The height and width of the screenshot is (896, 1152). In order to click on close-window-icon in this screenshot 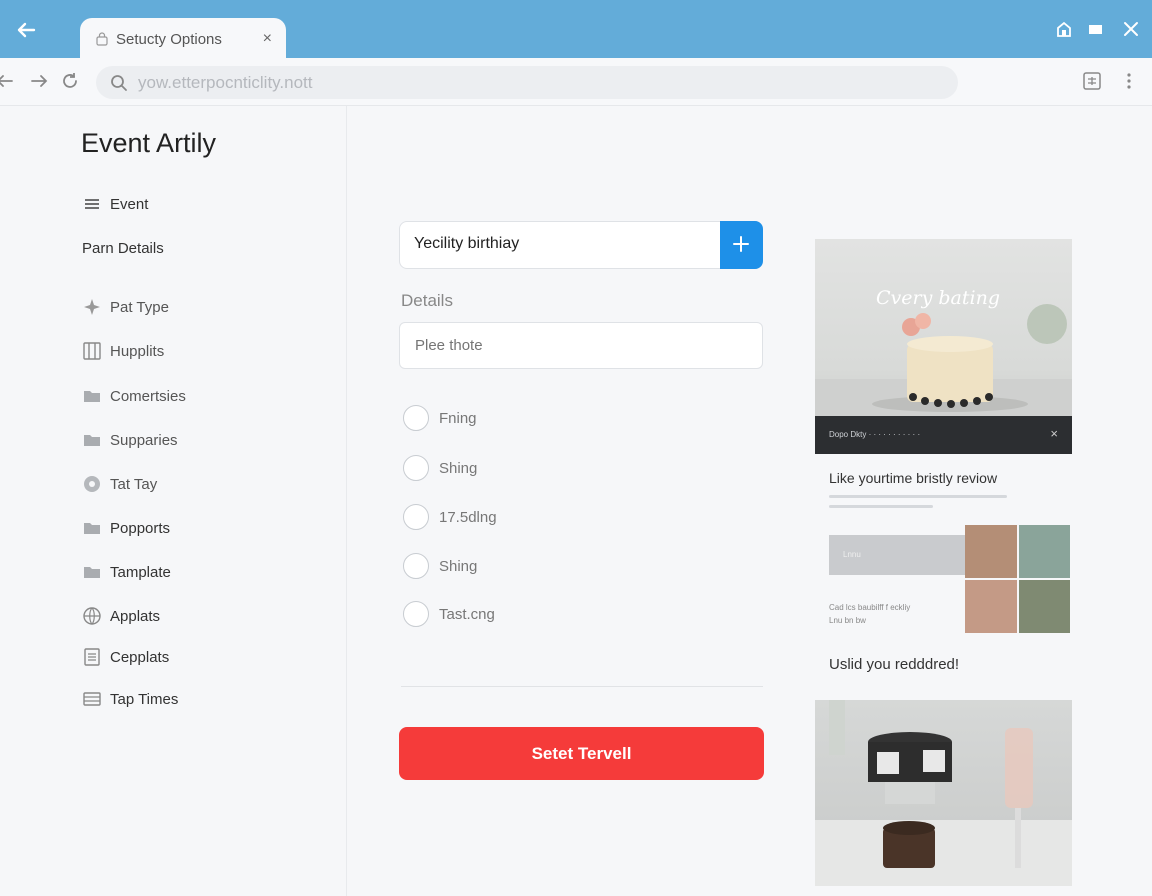, I will do `click(1131, 29)`.